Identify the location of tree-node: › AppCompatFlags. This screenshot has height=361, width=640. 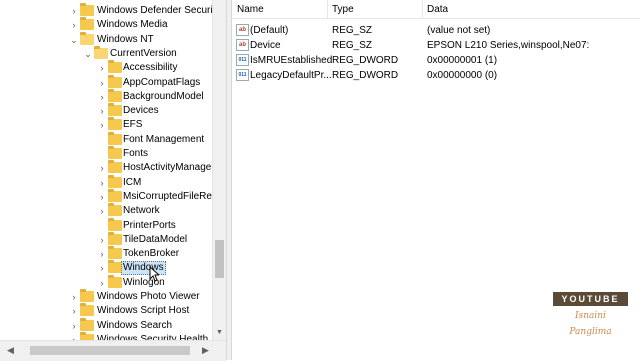
(106, 82).